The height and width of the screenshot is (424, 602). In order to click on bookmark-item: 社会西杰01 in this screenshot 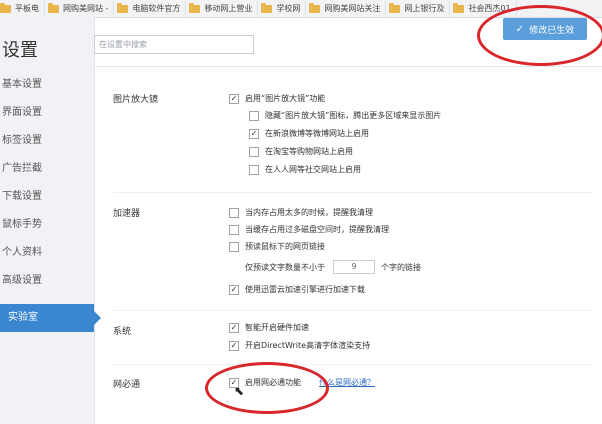, I will do `click(483, 8)`.